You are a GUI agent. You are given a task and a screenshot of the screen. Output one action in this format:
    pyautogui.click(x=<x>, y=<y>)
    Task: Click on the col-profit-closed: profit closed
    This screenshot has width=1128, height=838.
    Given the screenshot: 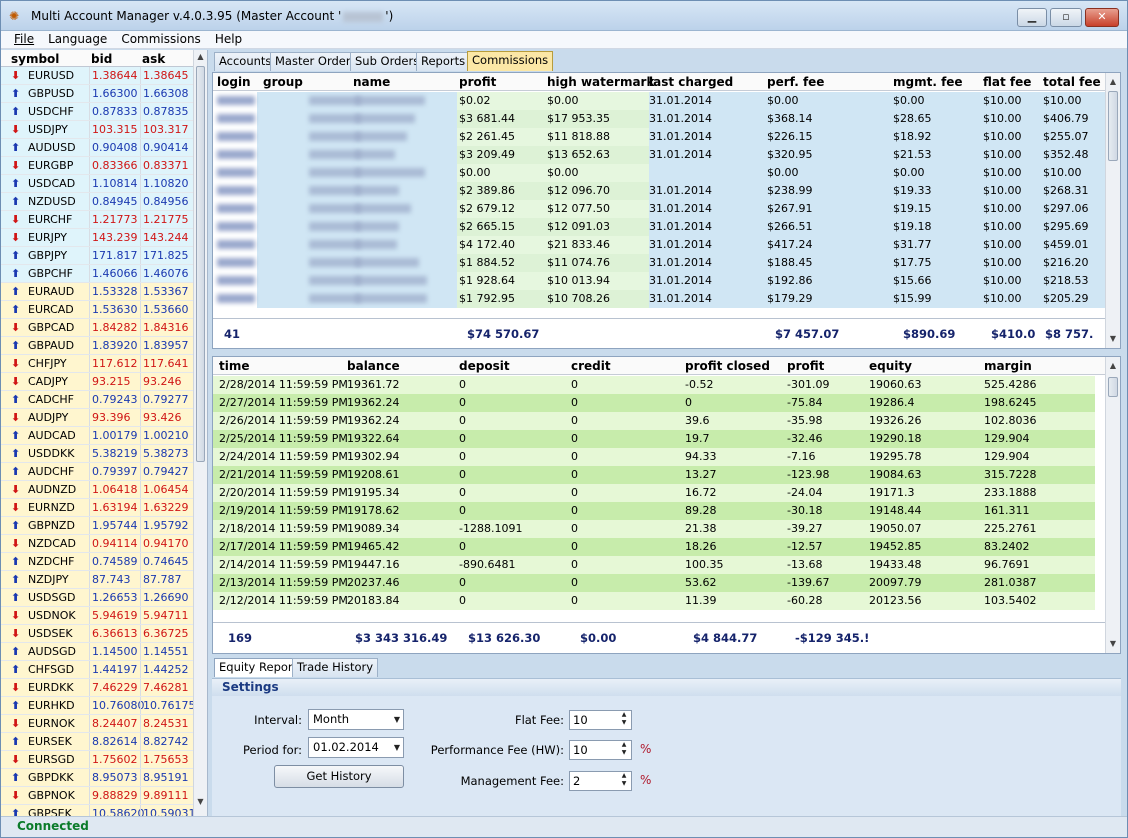 What is the action you would take?
    pyautogui.click(x=727, y=366)
    